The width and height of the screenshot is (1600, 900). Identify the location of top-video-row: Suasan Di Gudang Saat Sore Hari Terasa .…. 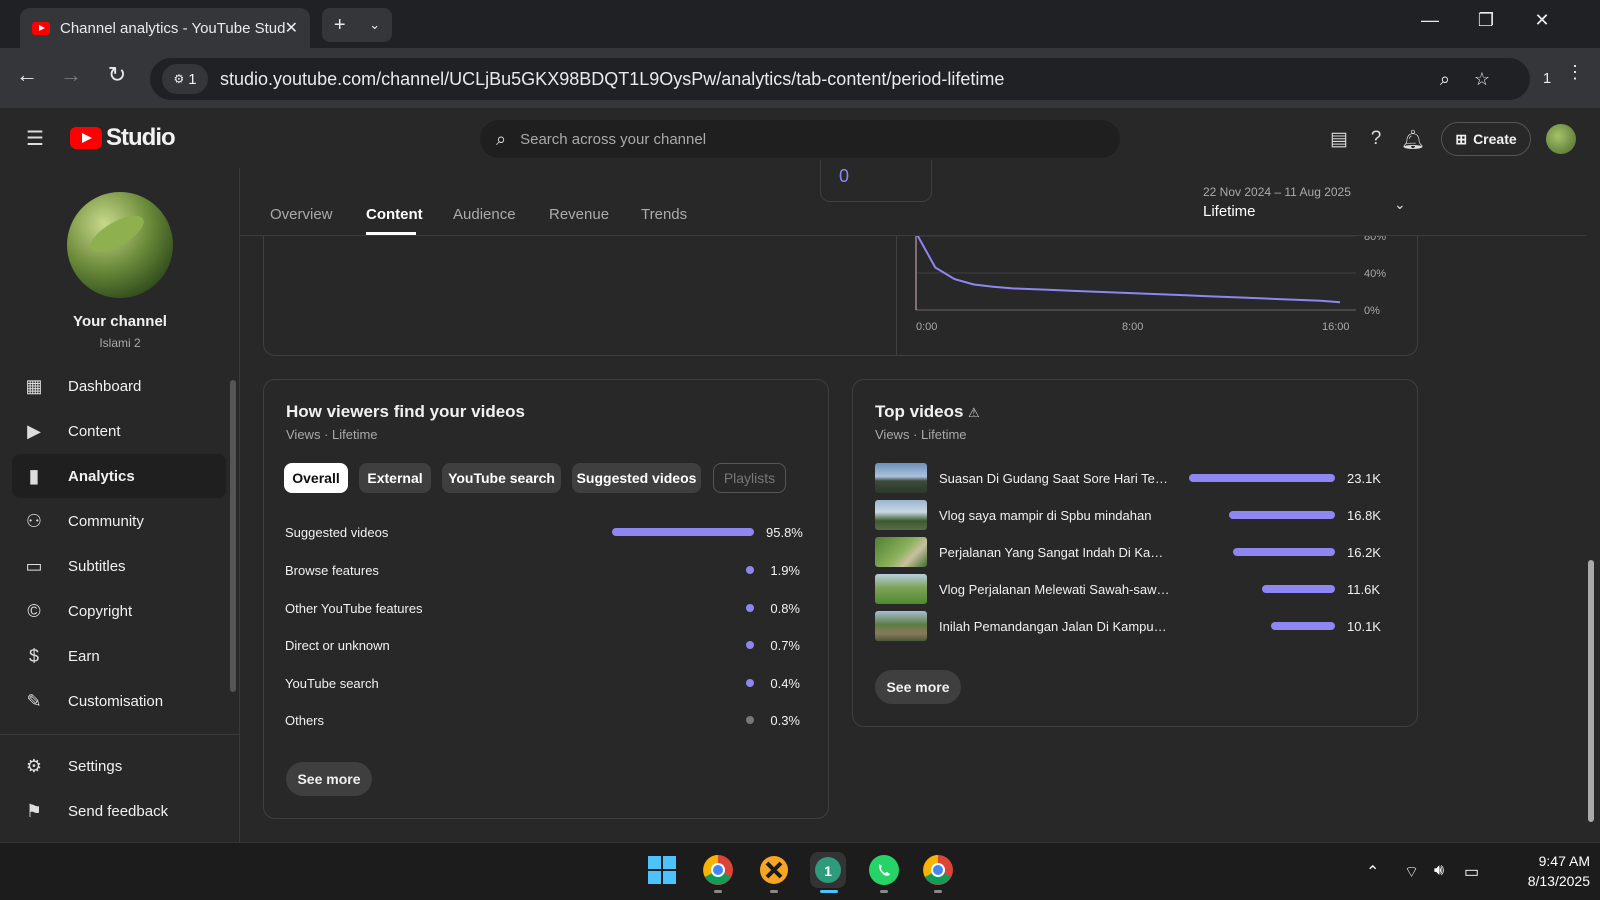
(1132, 478).